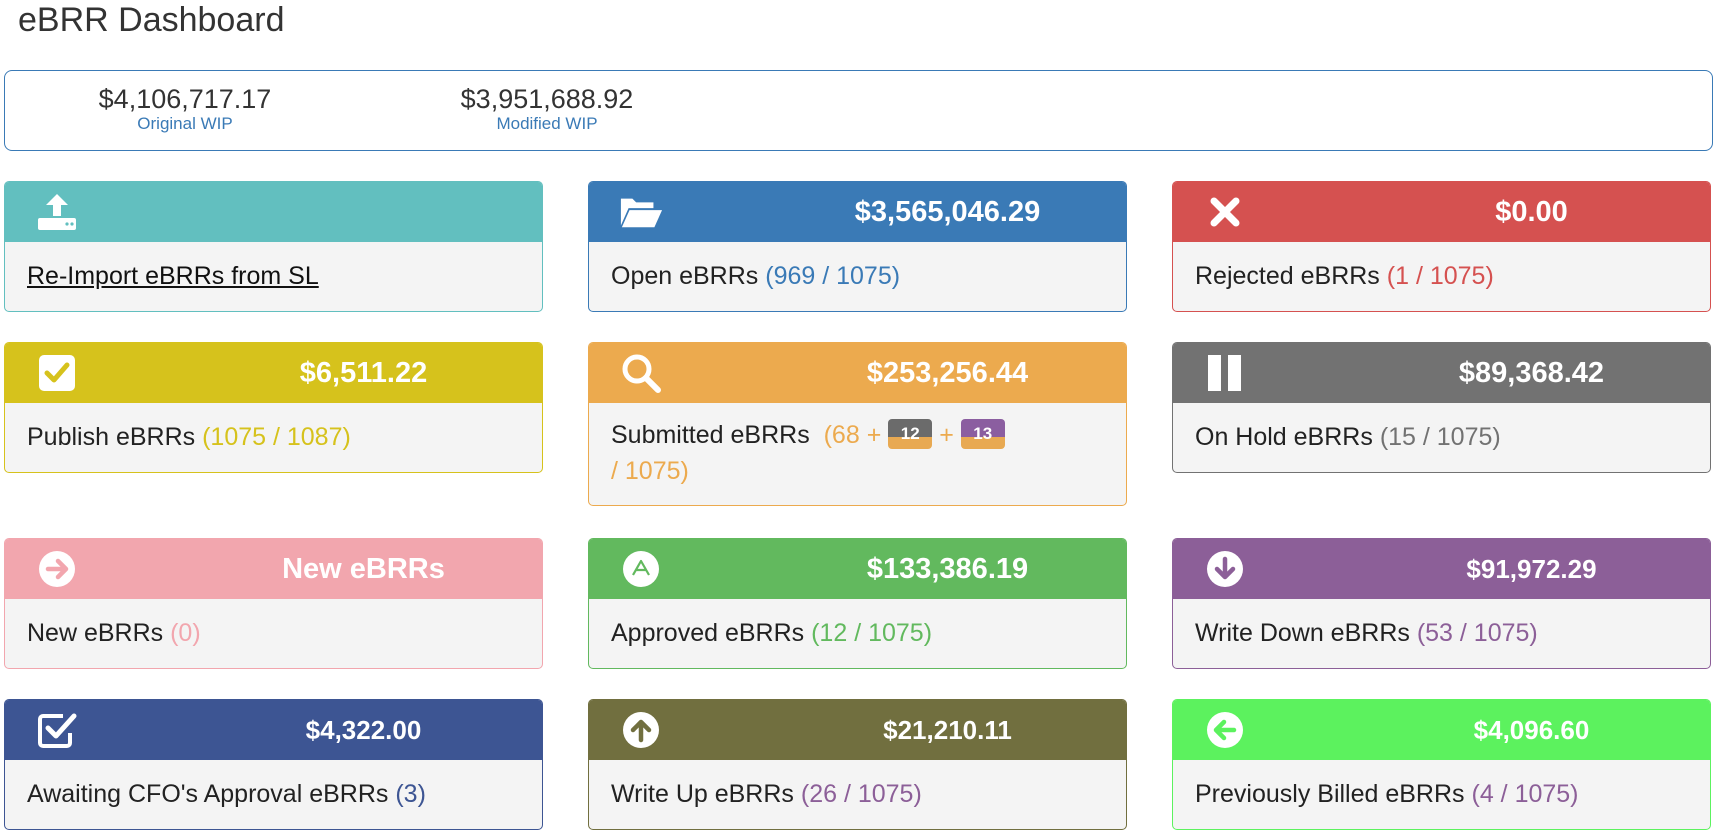 Image resolution: width=1718 pixels, height=840 pixels. Describe the element at coordinates (641, 373) in the screenshot. I see `search-icon` at that location.